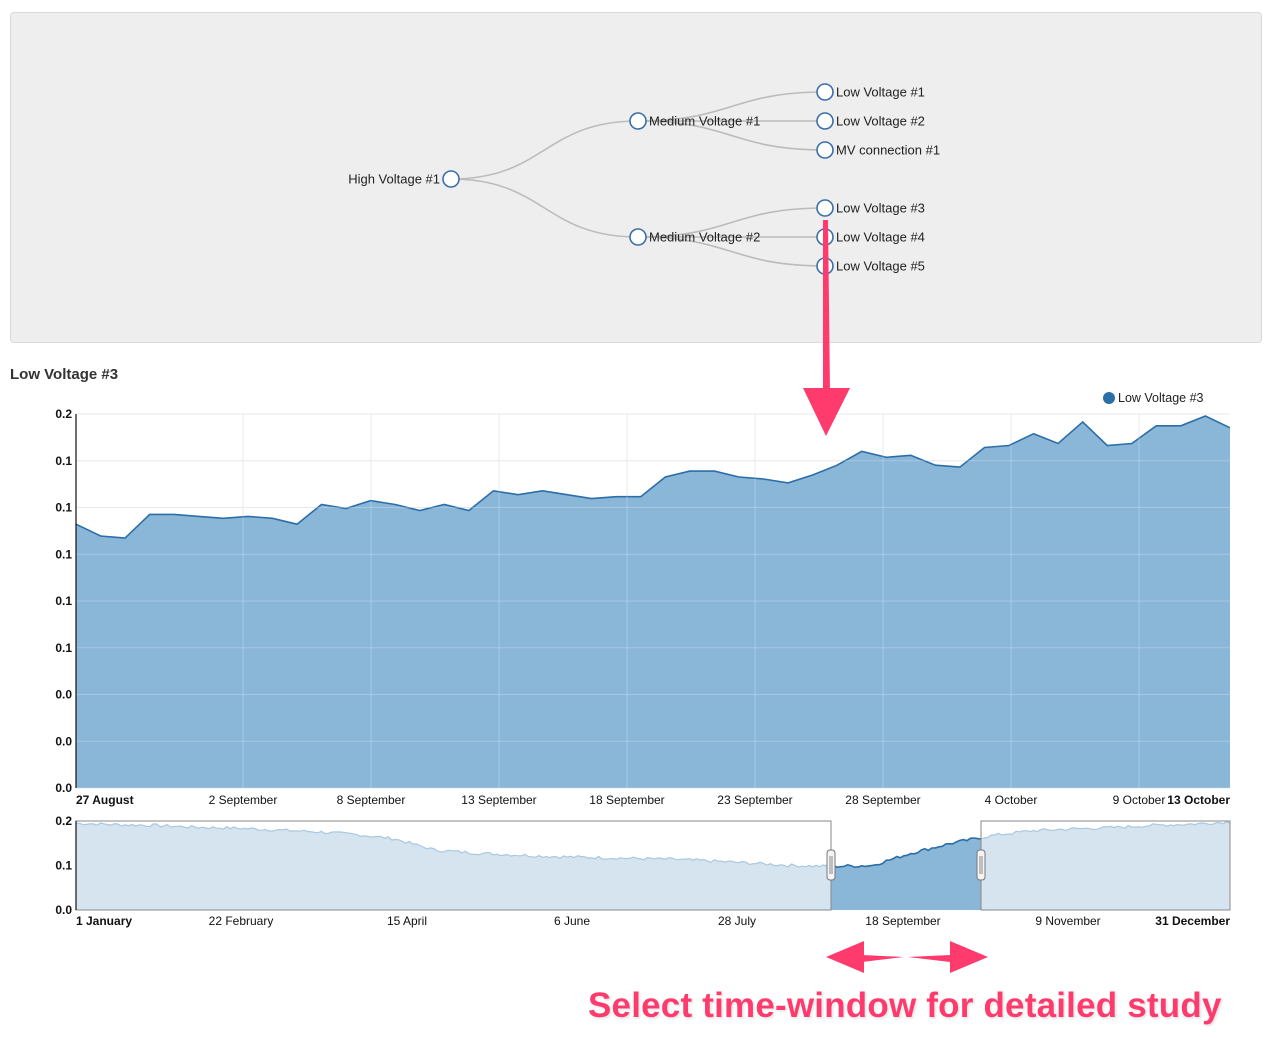 The image size is (1272, 1043). I want to click on context-x-tick-label: 9 November, so click(1067, 921).